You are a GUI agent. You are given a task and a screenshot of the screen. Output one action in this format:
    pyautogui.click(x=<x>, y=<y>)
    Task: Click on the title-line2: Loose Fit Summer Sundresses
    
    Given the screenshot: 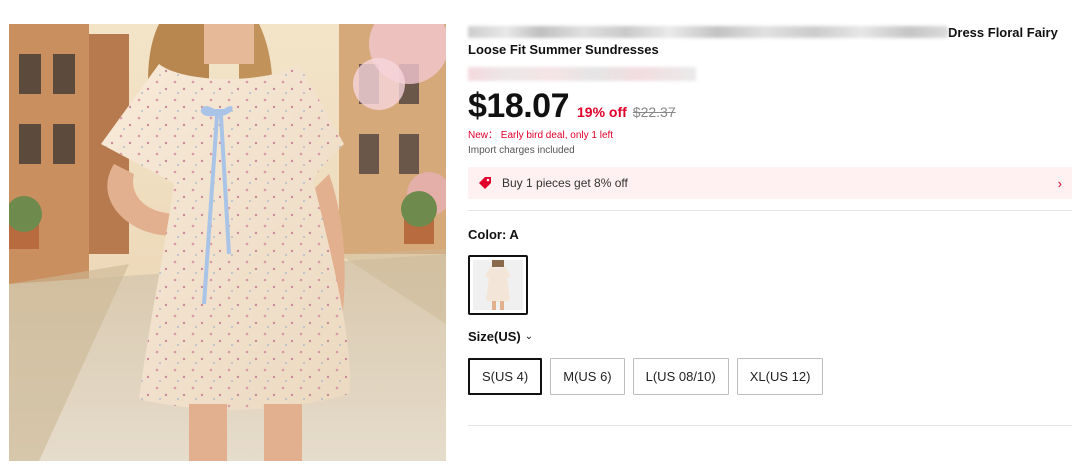 What is the action you would take?
    pyautogui.click(x=563, y=49)
    